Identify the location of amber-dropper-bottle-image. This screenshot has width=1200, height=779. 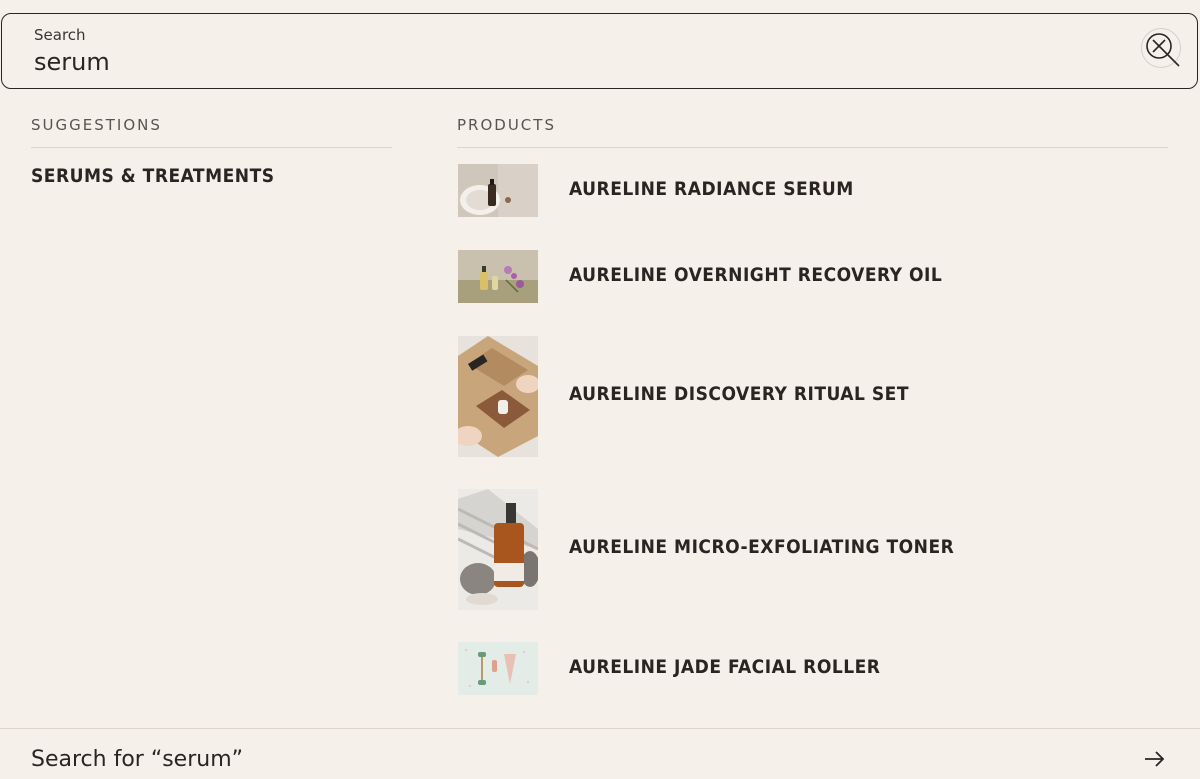
(498, 549).